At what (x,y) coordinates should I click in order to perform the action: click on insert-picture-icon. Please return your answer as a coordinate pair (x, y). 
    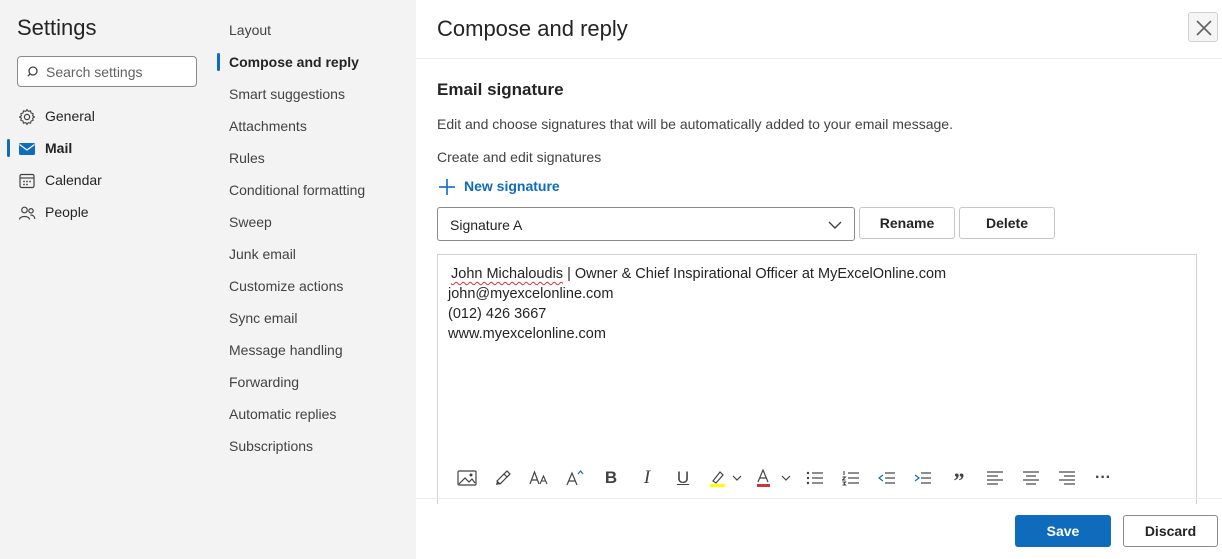
    Looking at the image, I should click on (467, 478).